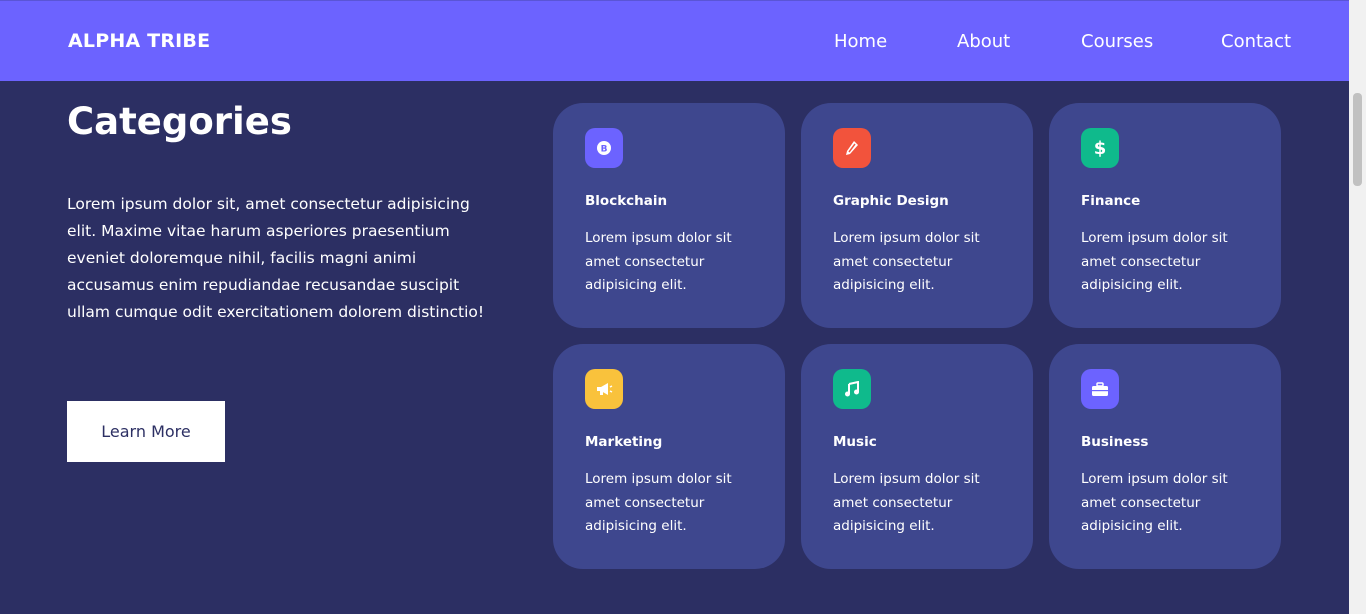  I want to click on nav-link-home: Home, so click(860, 41).